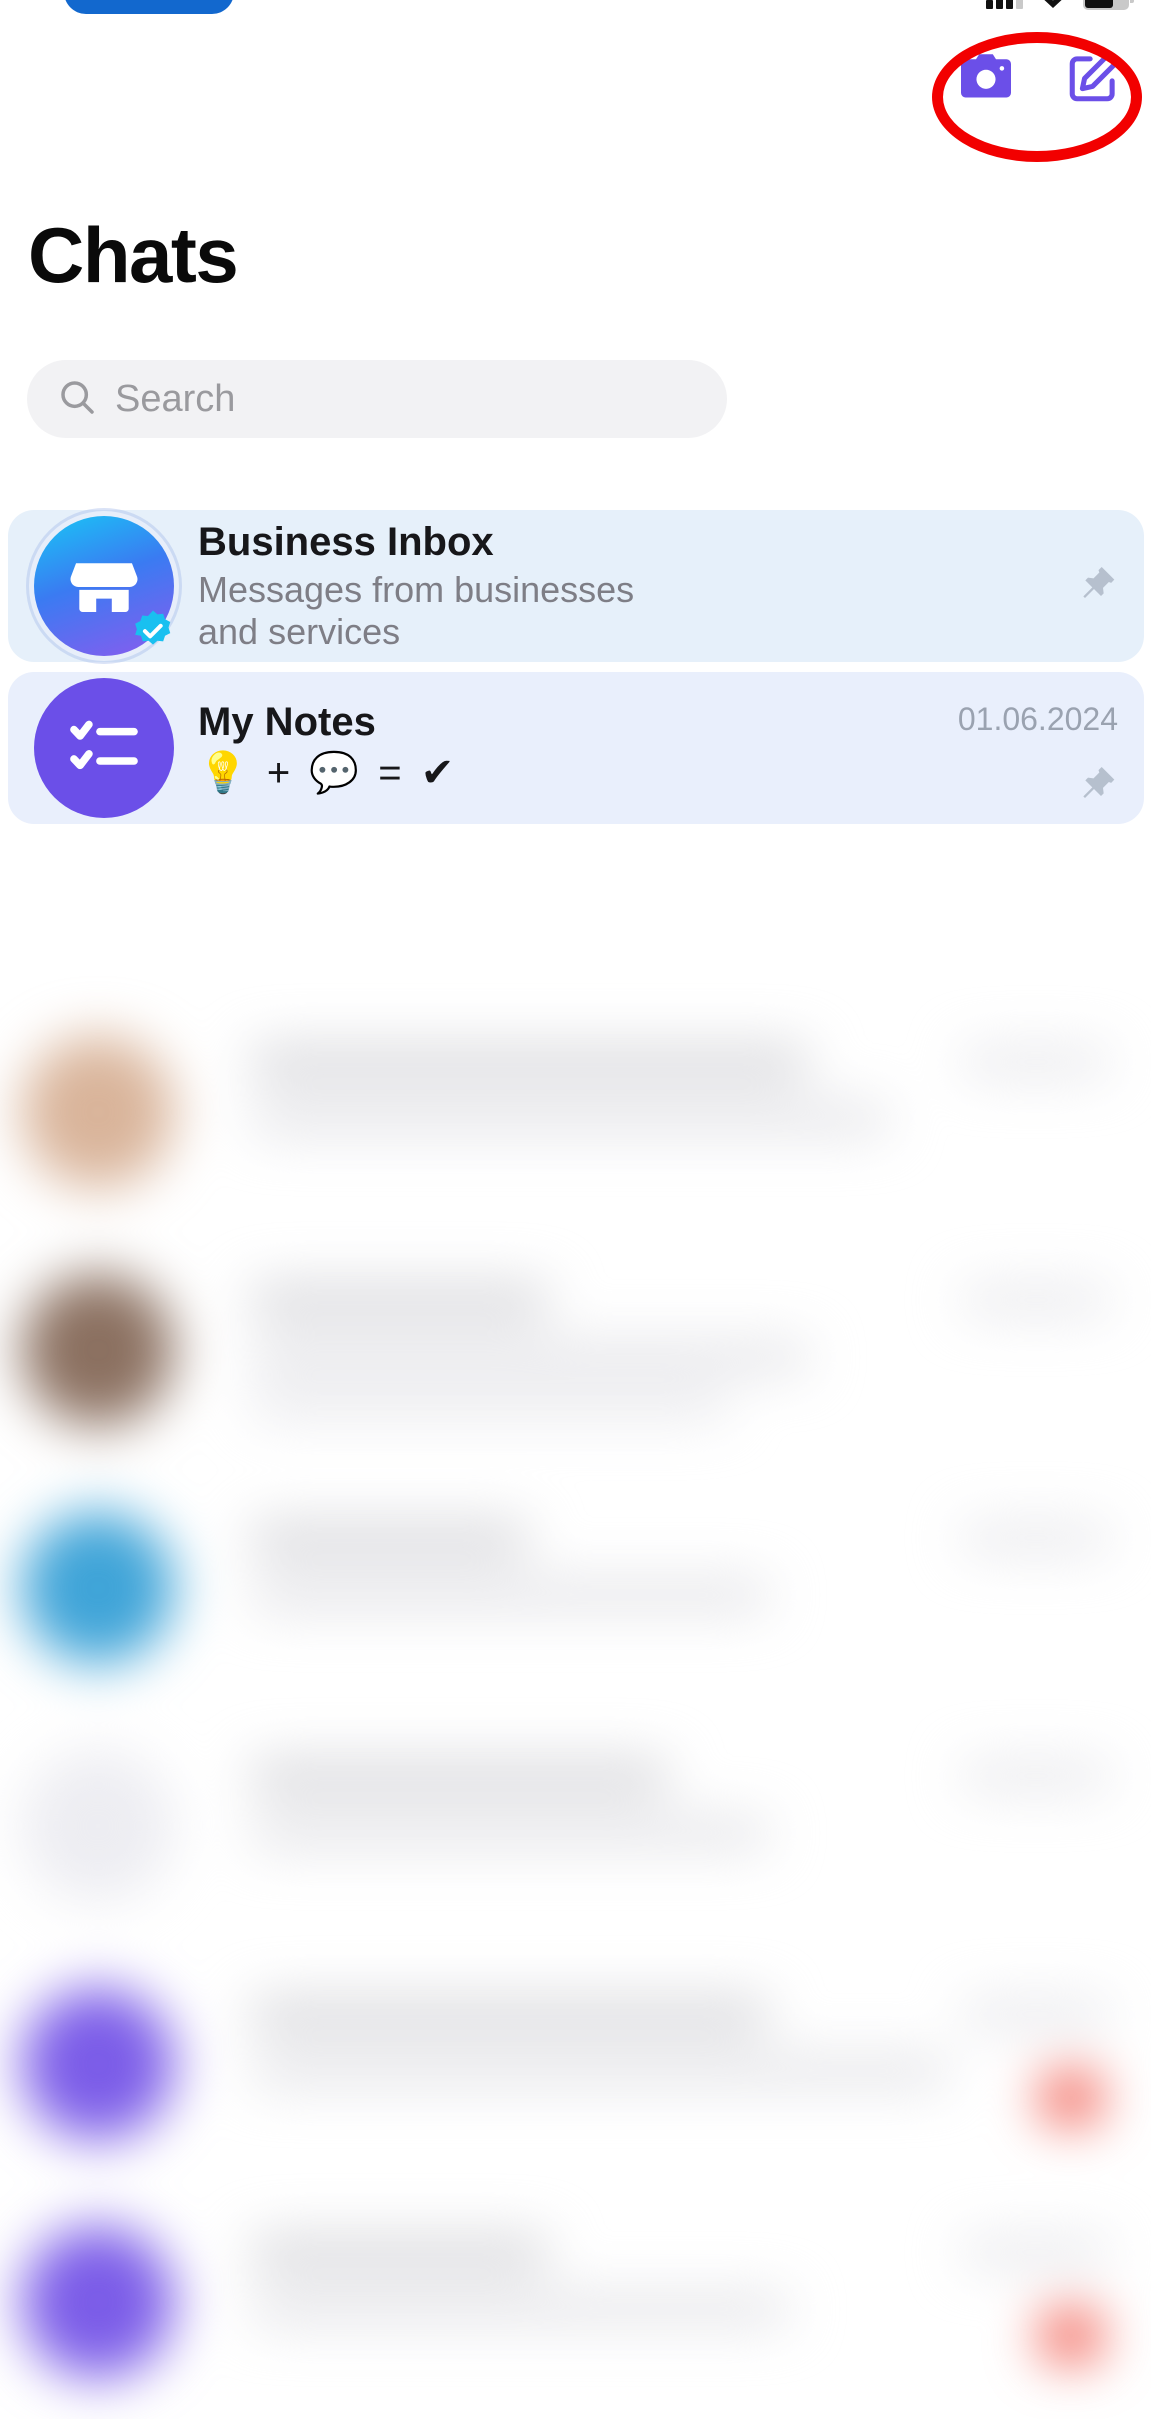 The image size is (1151, 2419). Describe the element at coordinates (573, 748) in the screenshot. I see `chat-text-block: My Notes 💡 + 💬 = ✔` at that location.